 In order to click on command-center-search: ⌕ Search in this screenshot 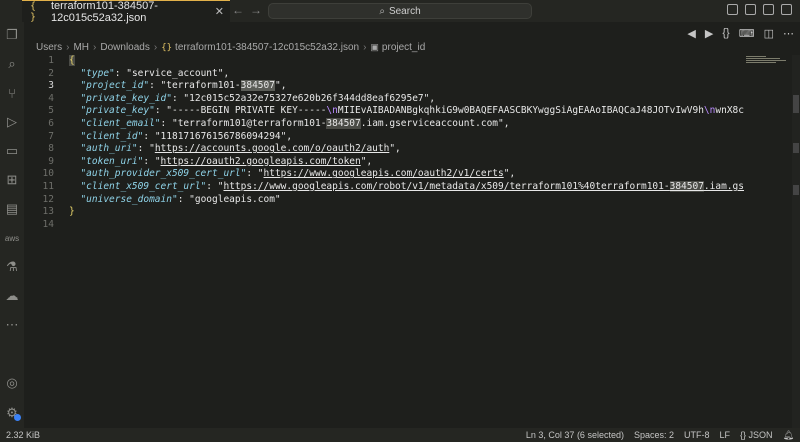, I will do `click(400, 11)`.